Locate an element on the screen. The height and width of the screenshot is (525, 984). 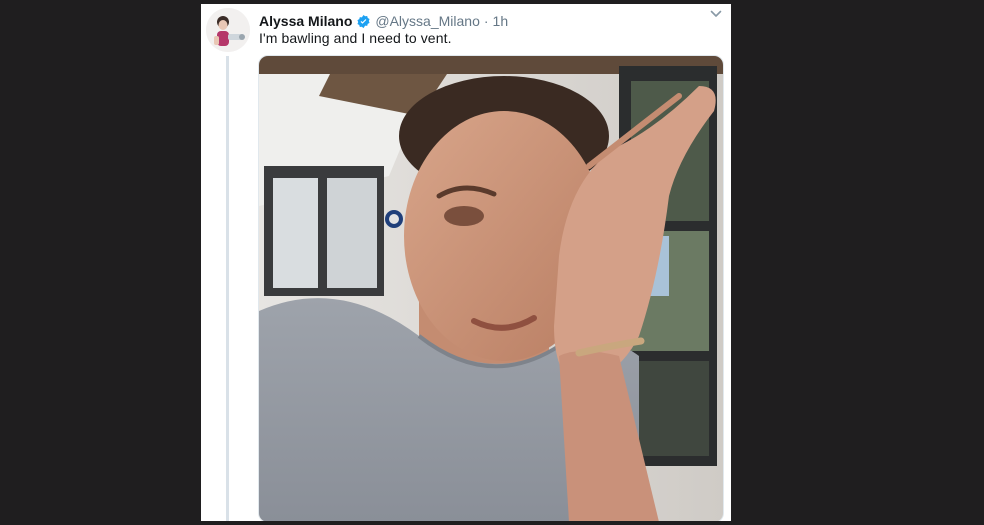
tweet-timestamp: 1h is located at coordinates (501, 21).